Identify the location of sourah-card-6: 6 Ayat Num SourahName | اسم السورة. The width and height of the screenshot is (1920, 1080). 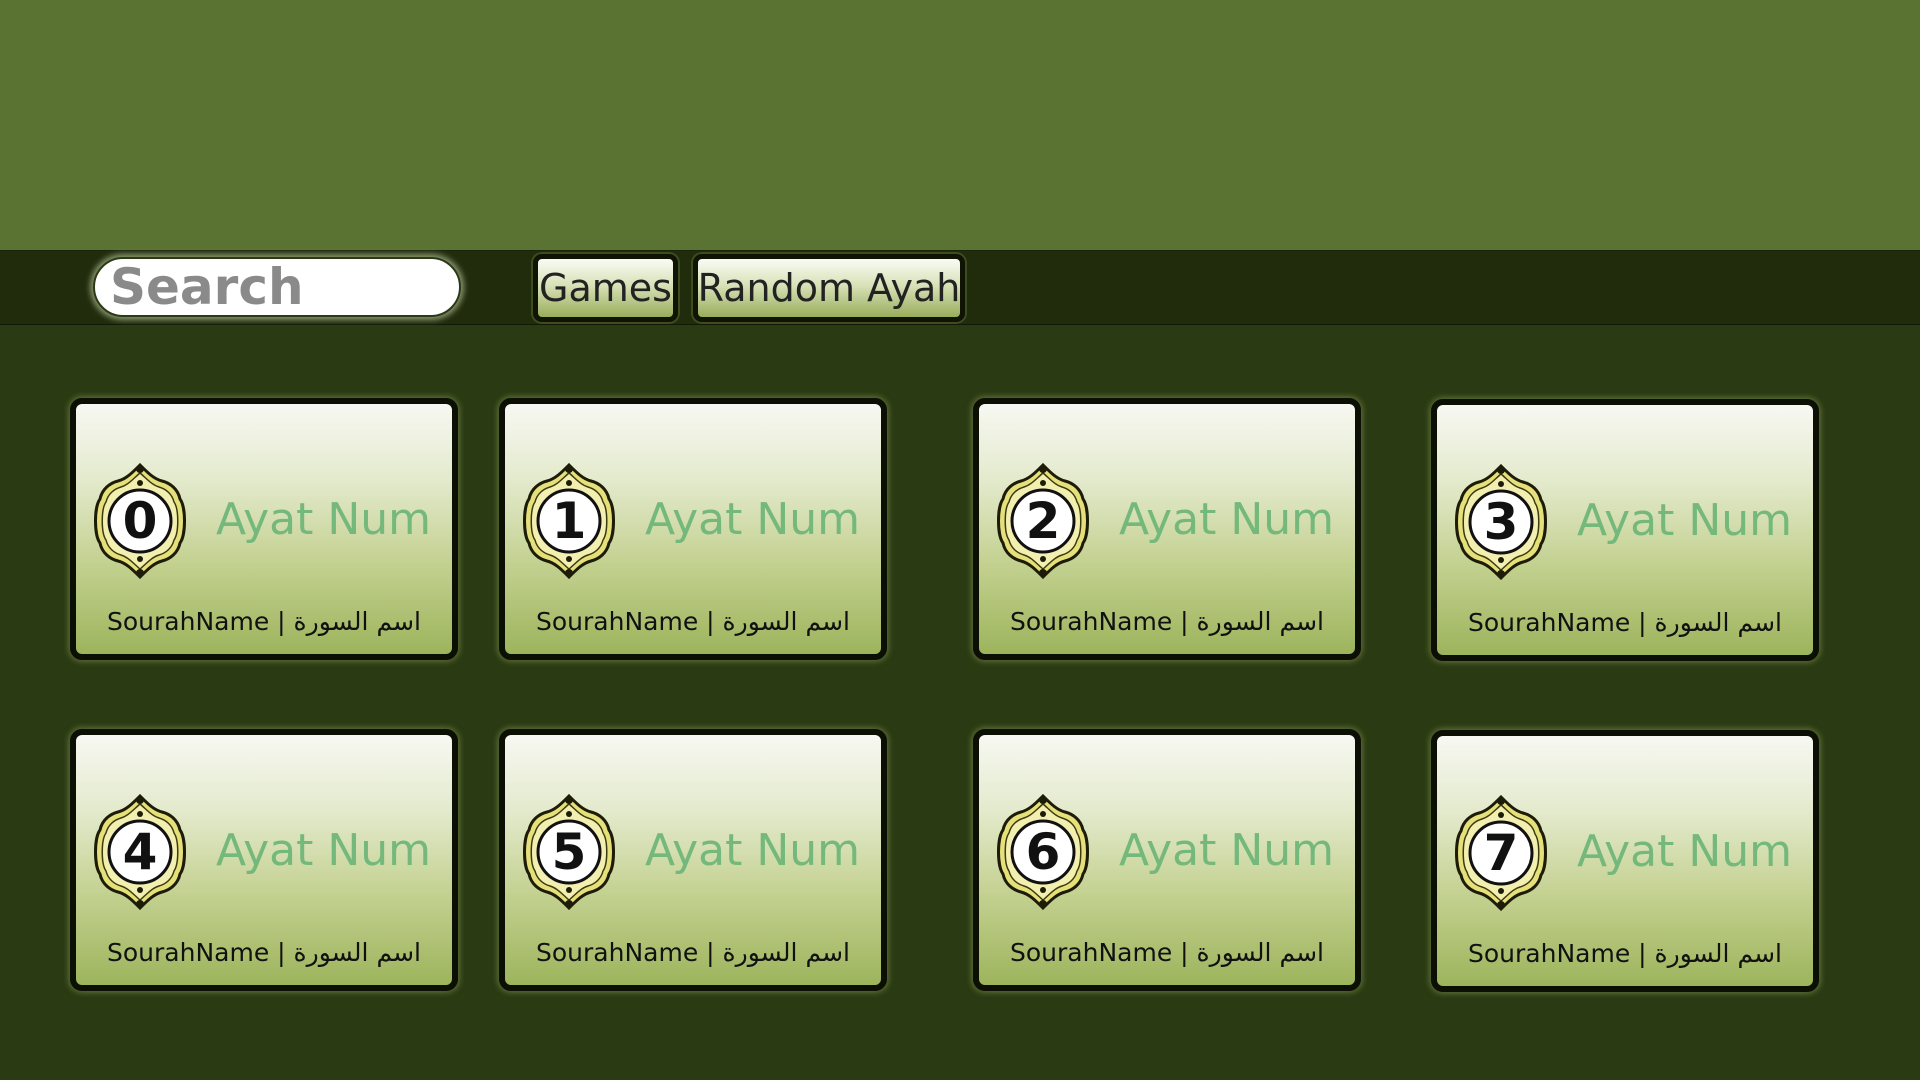
(1167, 860).